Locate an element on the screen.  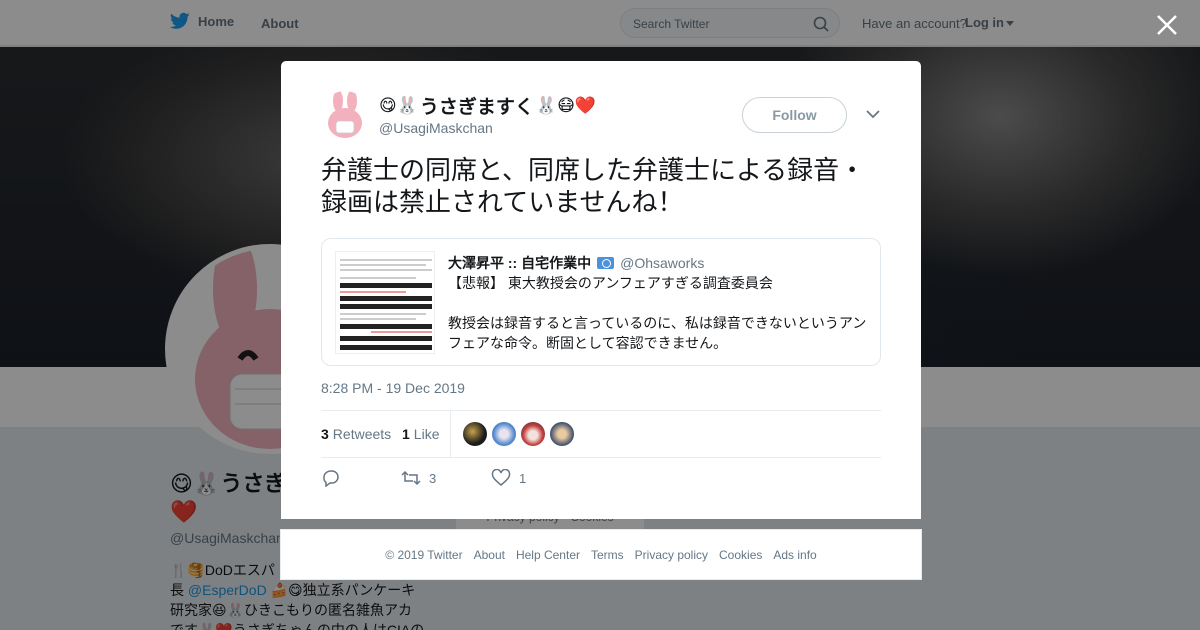
close-icon is located at coordinates (1167, 25).